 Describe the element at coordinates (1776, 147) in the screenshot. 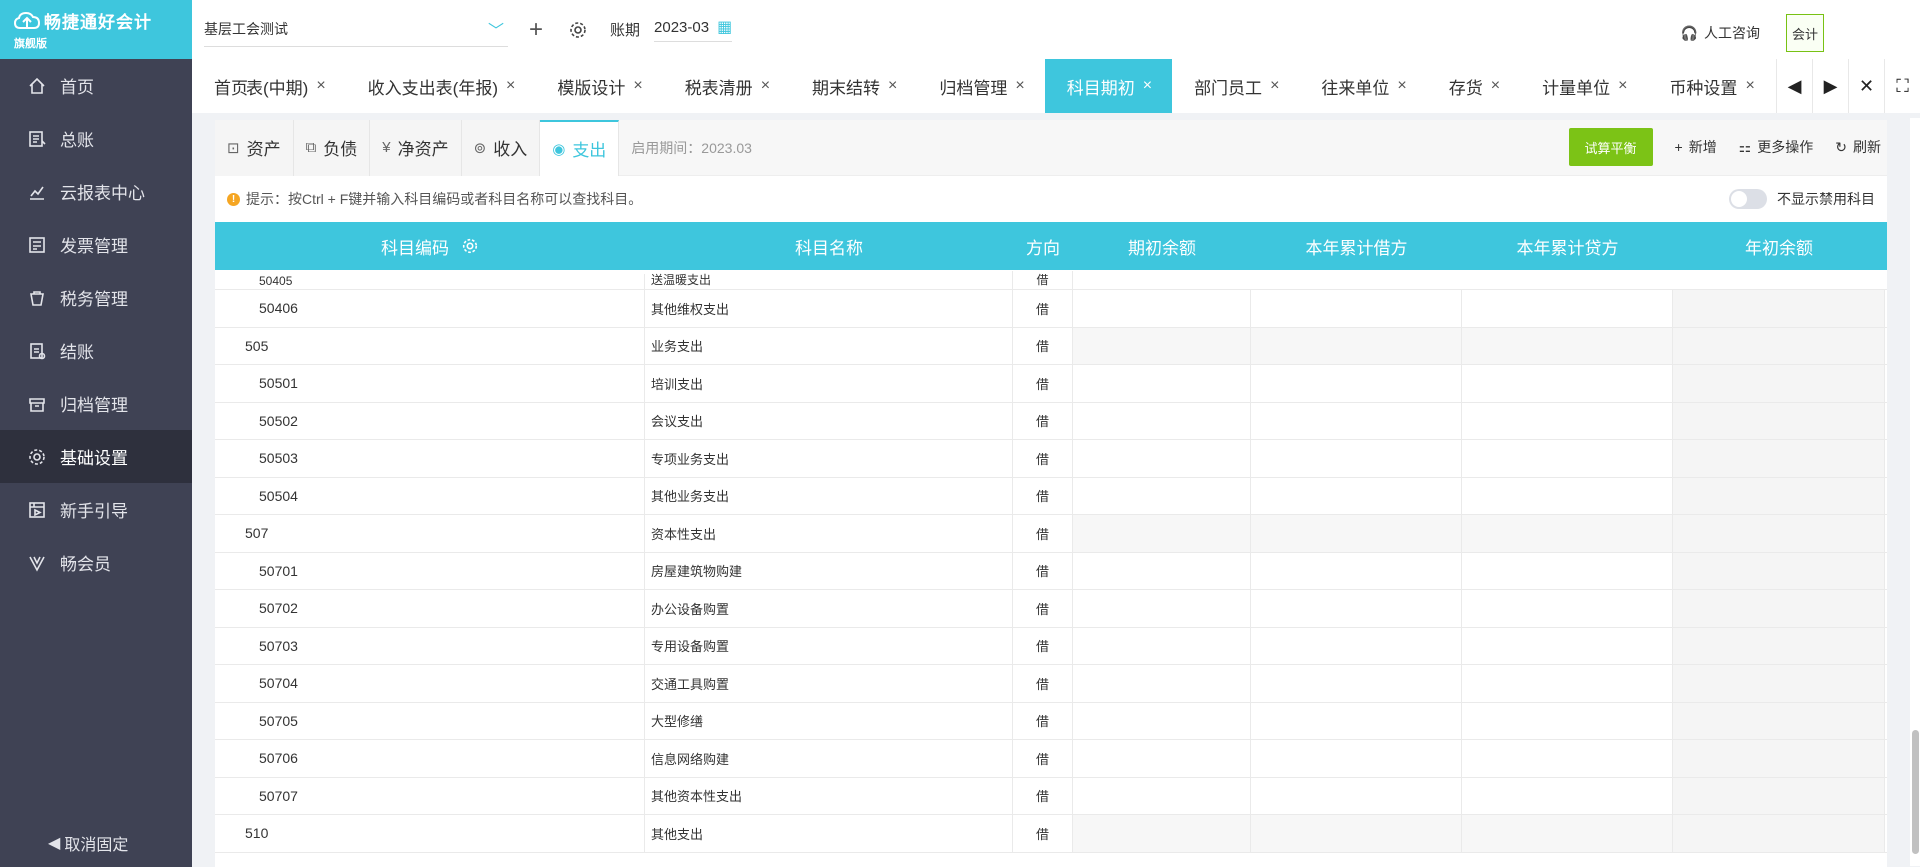

I see `more-actions-button: ⚏ 更多操作` at that location.